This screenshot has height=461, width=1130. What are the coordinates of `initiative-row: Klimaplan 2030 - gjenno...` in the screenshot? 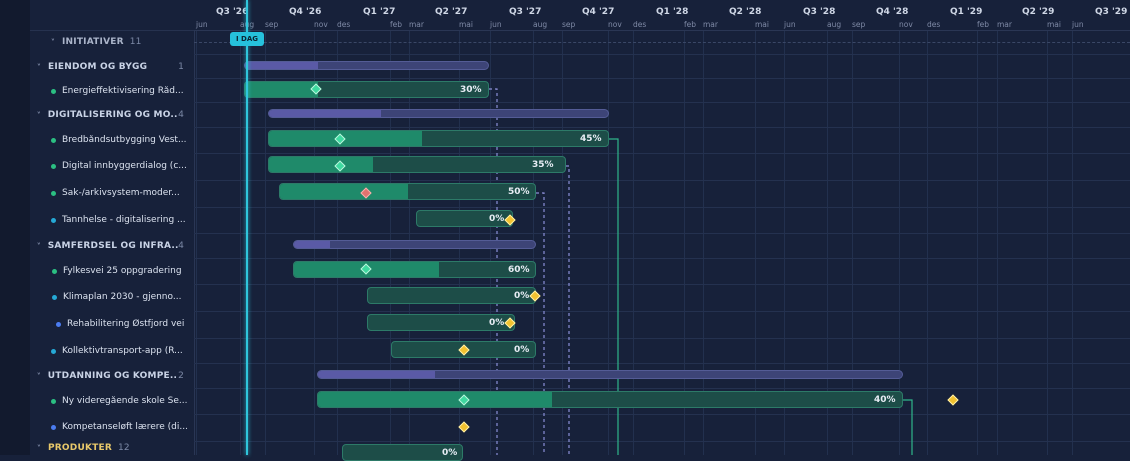 It's located at (112, 297).